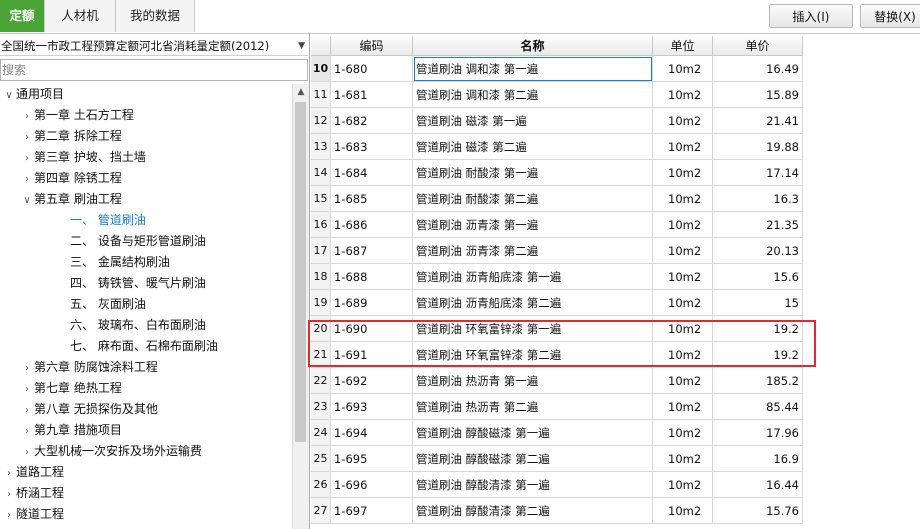 This screenshot has width=920, height=529. What do you see at coordinates (300, 272) in the screenshot?
I see `scrollbar-thumb` at bounding box center [300, 272].